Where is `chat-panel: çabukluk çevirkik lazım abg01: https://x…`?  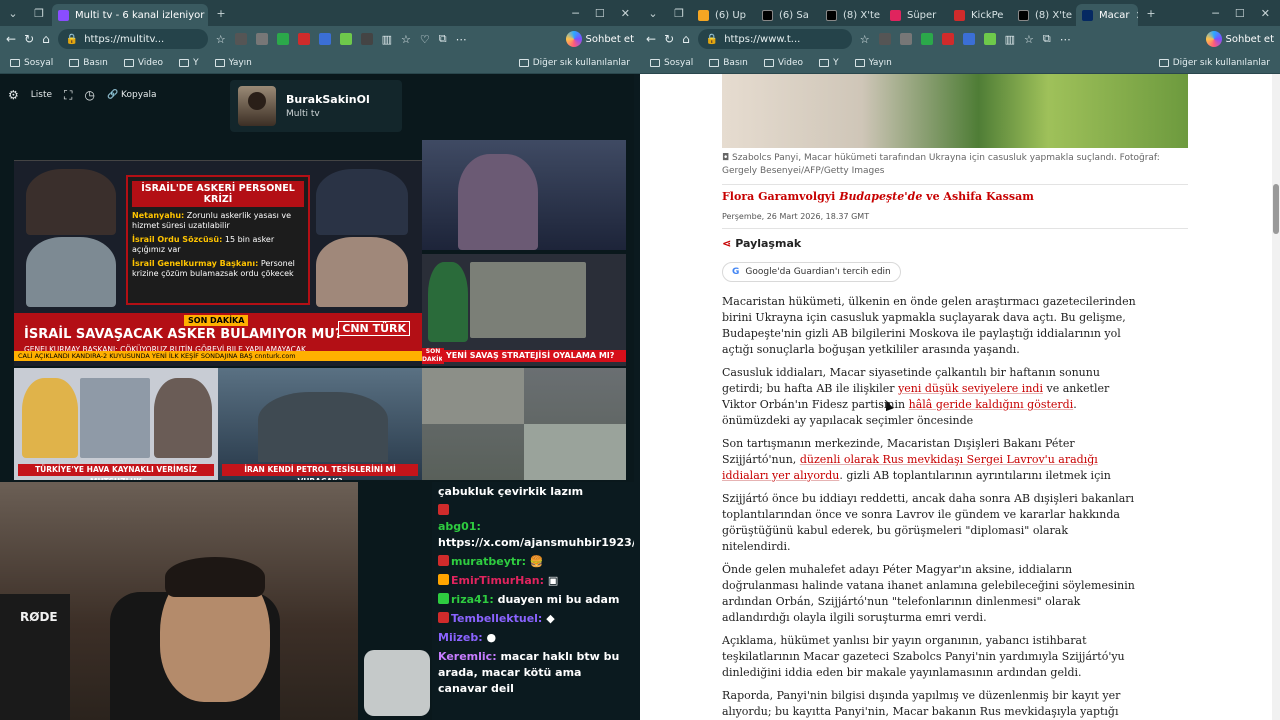 chat-panel: çabukluk çevirkik lazım abg01: https://x… is located at coordinates (536, 601).